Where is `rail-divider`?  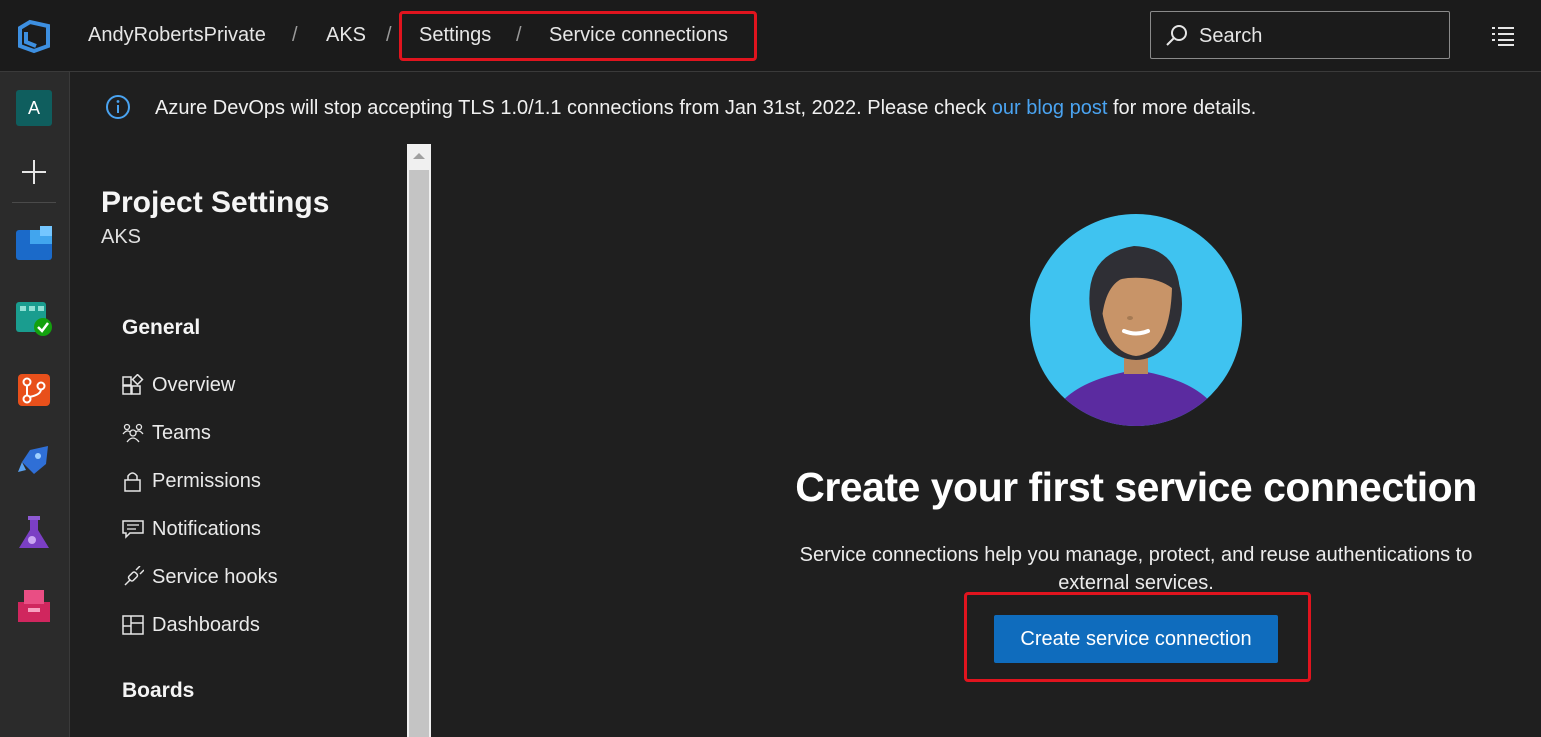 rail-divider is located at coordinates (34, 202).